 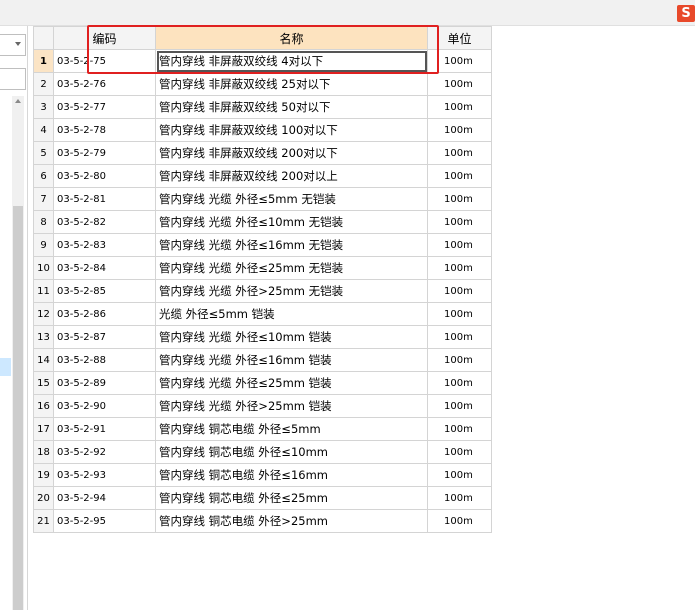 What do you see at coordinates (43, 245) in the screenshot?
I see `row-number: 9` at bounding box center [43, 245].